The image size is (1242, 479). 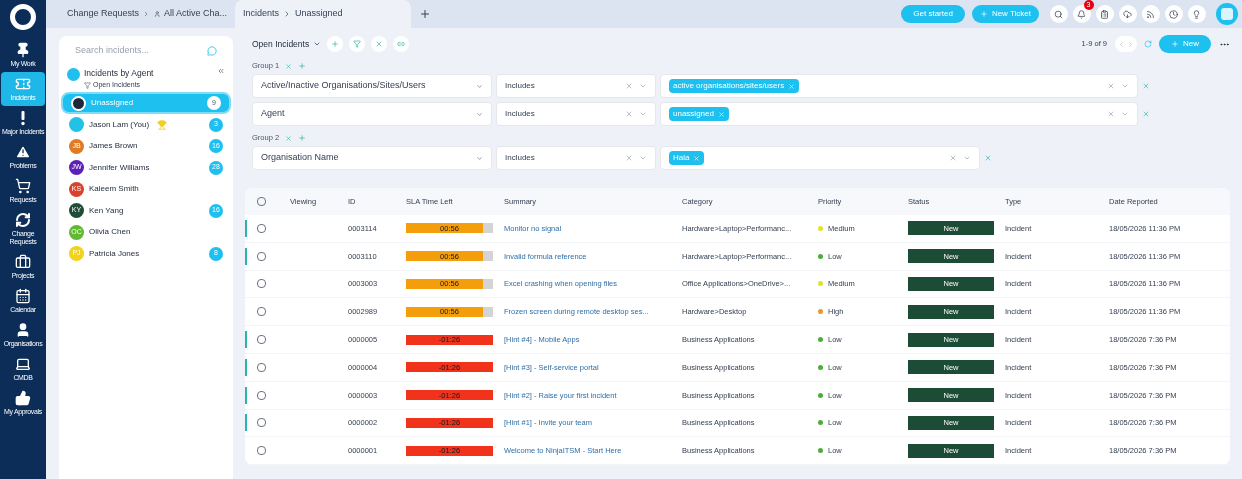 I want to click on field-value: Active/Inactive Organisations/Sites/Users, so click(x=344, y=86).